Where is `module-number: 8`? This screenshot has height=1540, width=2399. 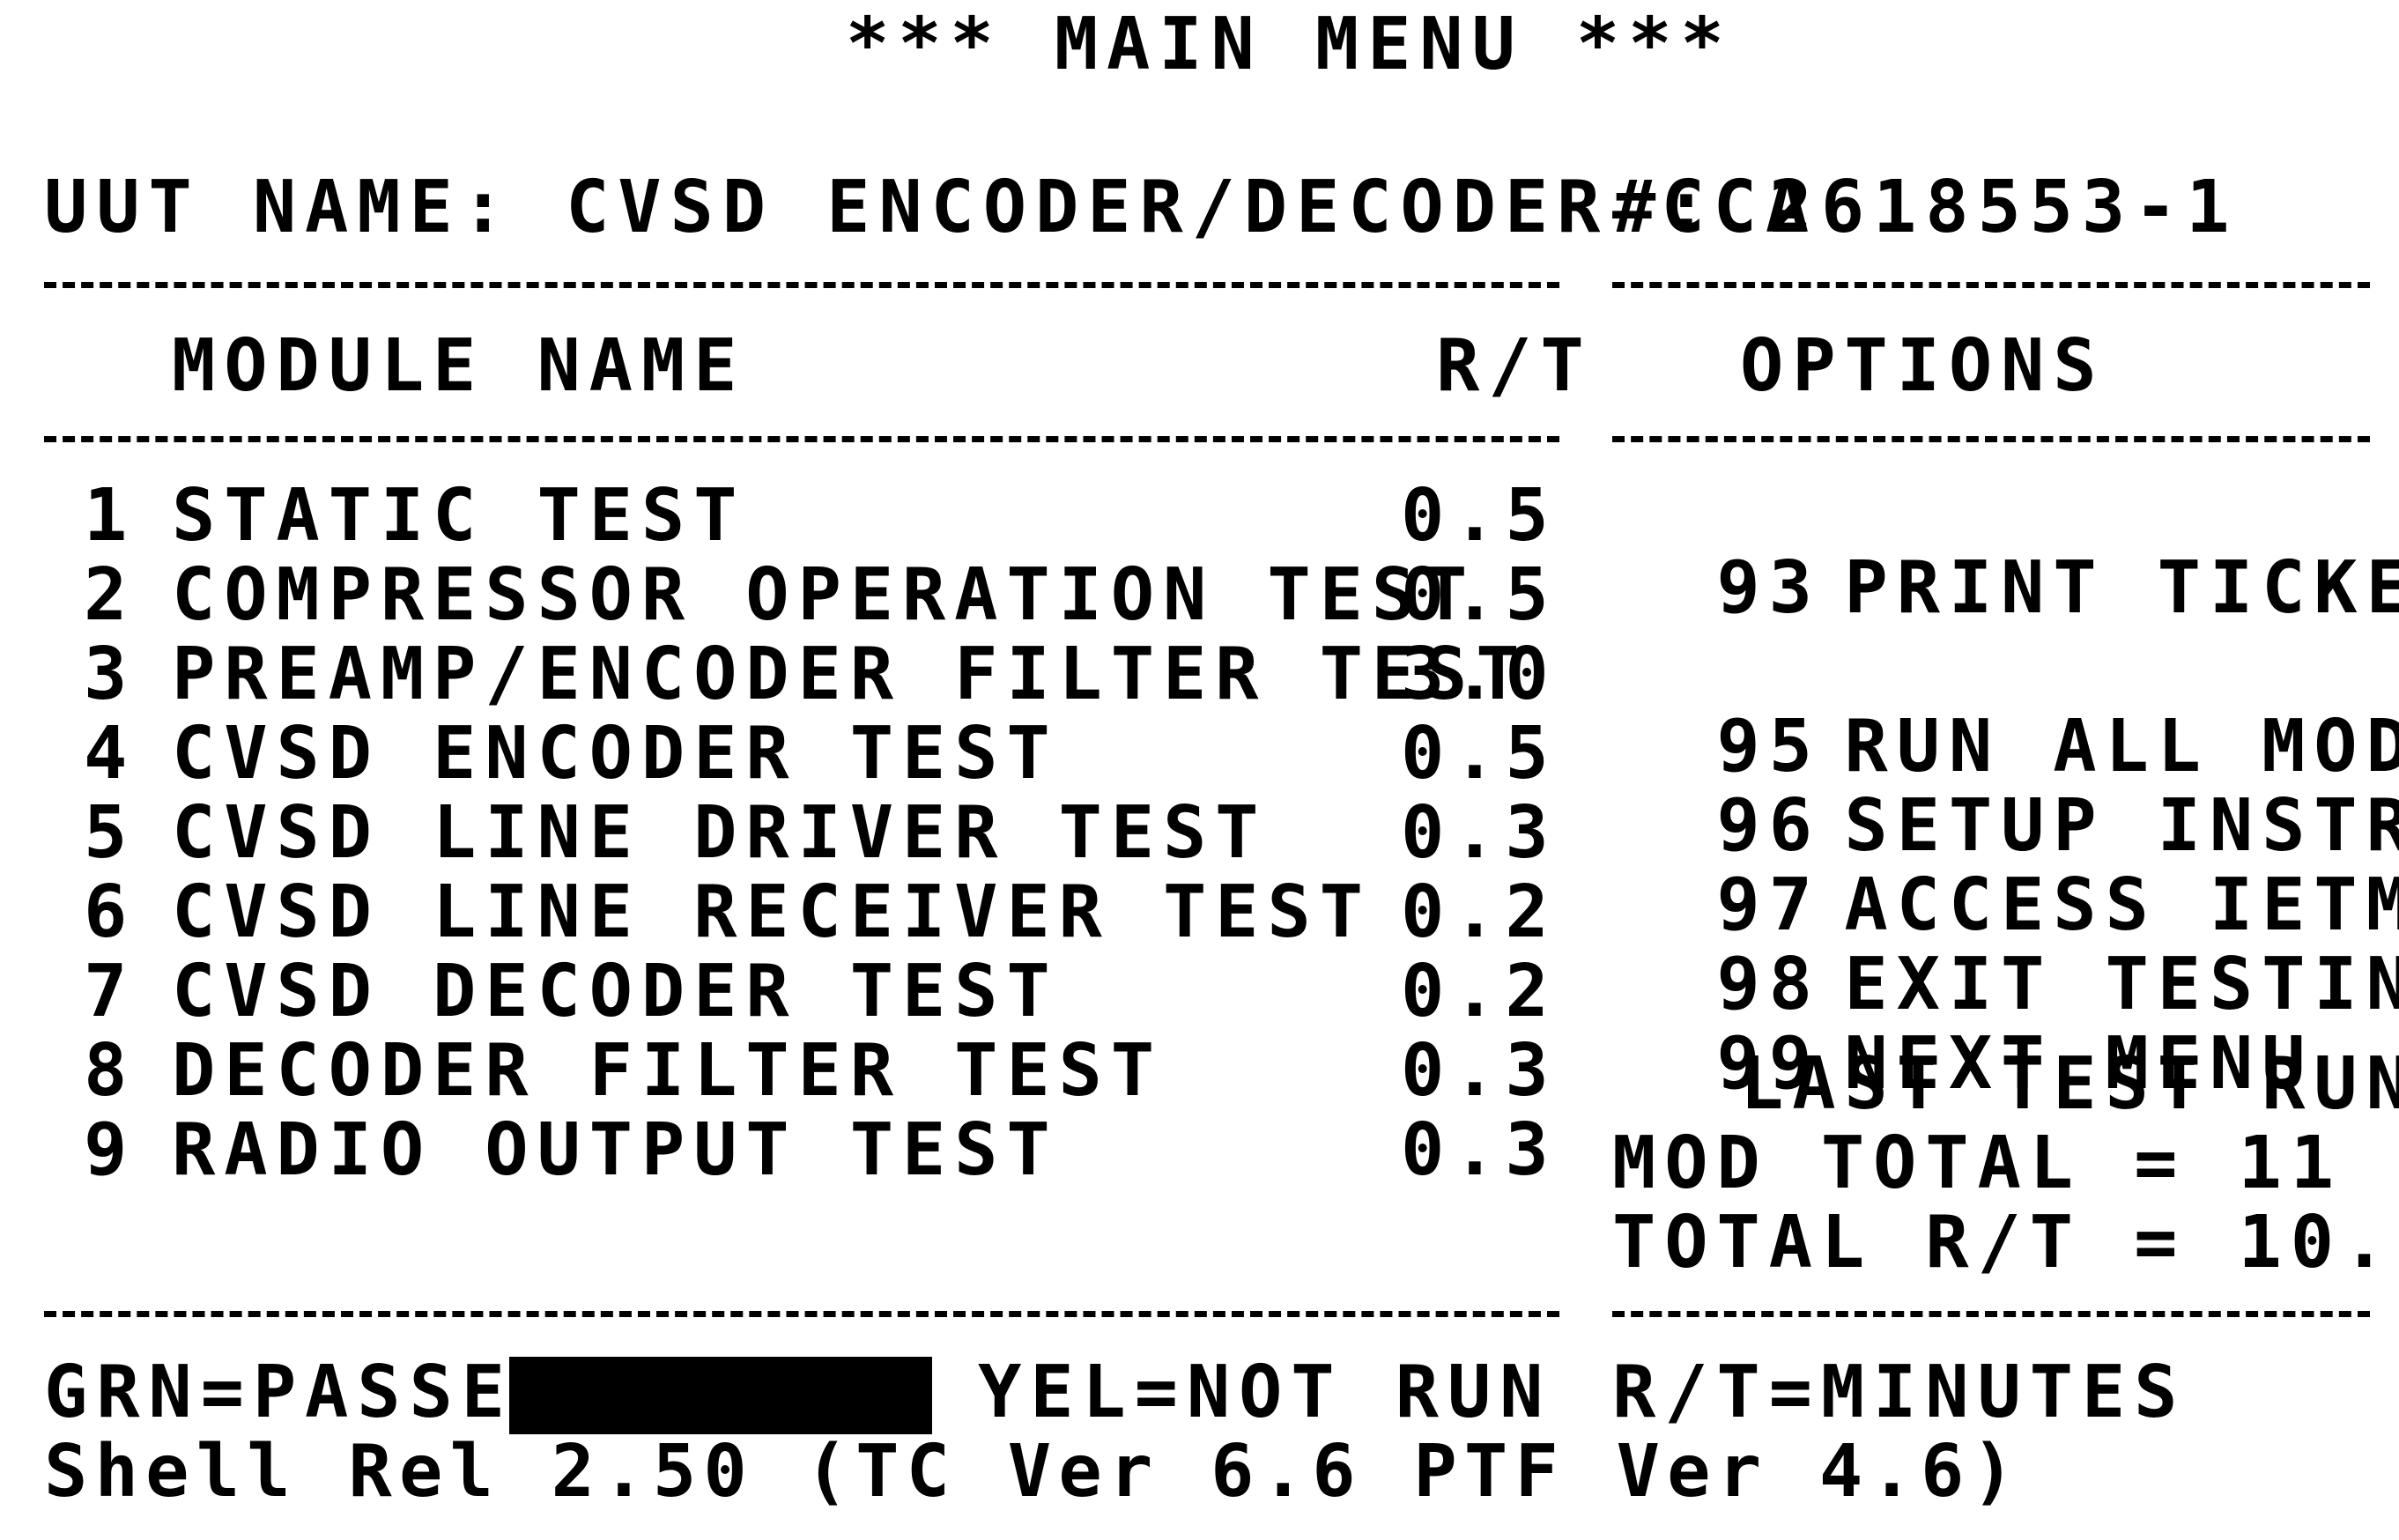
module-number: 8 is located at coordinates (110, 1071).